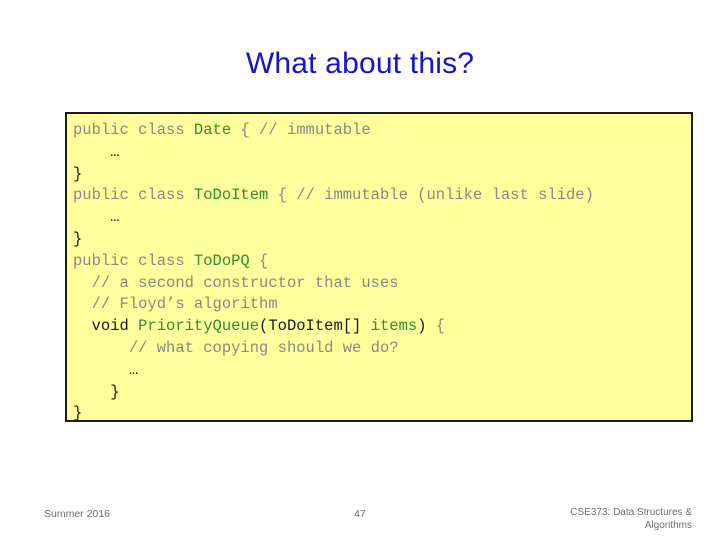  What do you see at coordinates (631, 512) in the screenshot?
I see `footer-course-line-1: CSE373: Data Structures &` at bounding box center [631, 512].